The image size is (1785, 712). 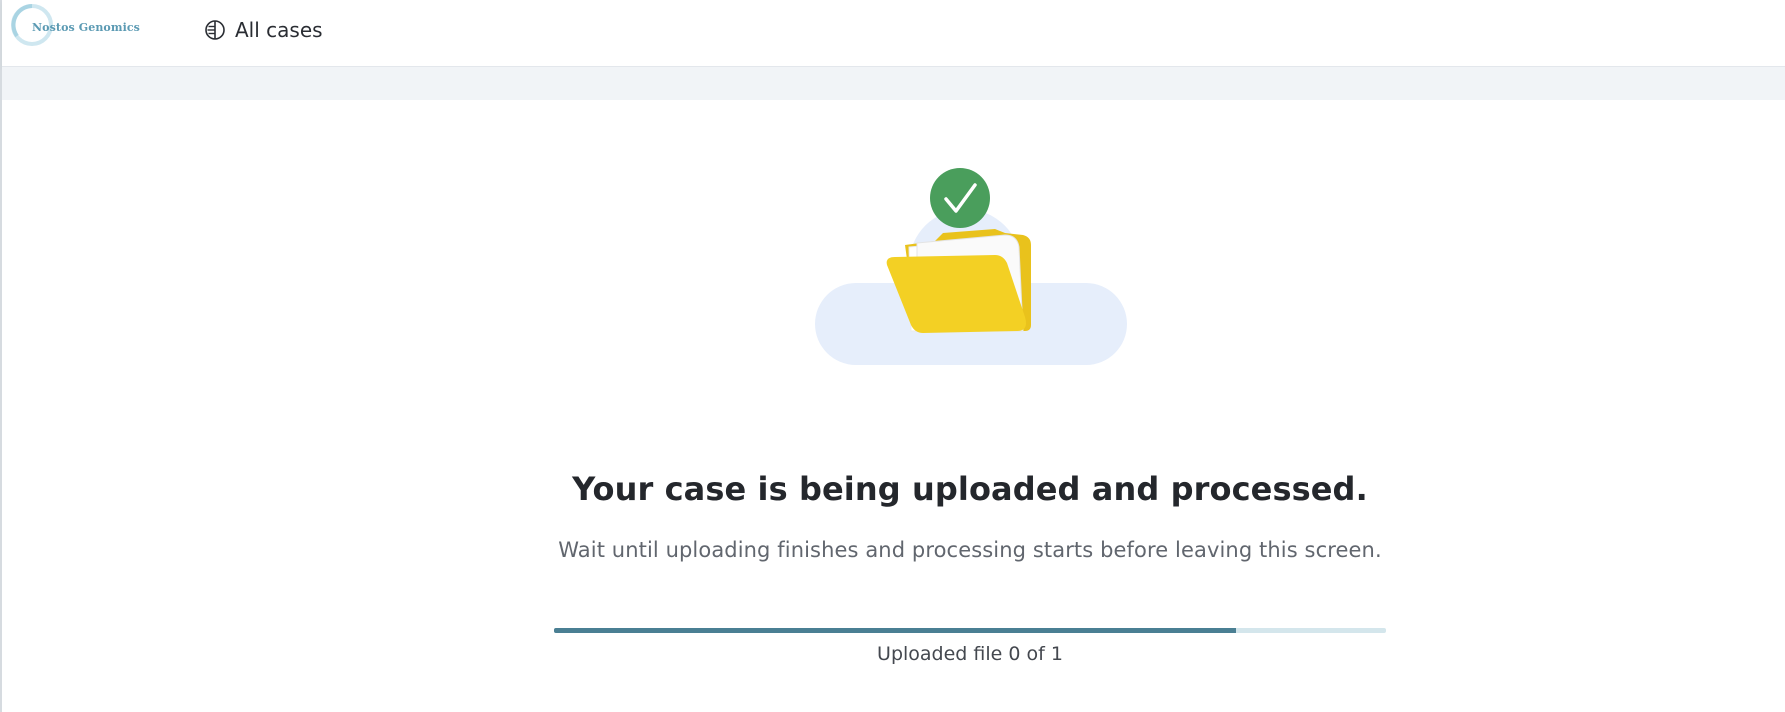 I want to click on folder-icon, so click(x=958, y=281).